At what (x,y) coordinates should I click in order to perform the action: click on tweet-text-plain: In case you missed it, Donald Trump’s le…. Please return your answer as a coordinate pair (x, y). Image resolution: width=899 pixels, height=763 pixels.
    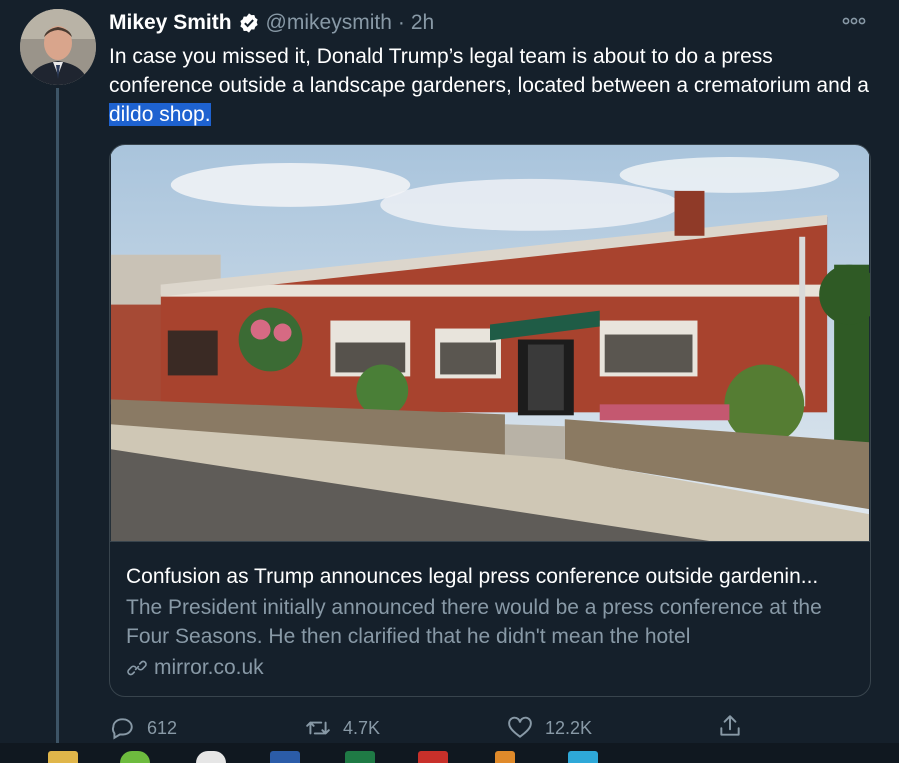
    Looking at the image, I should click on (489, 71).